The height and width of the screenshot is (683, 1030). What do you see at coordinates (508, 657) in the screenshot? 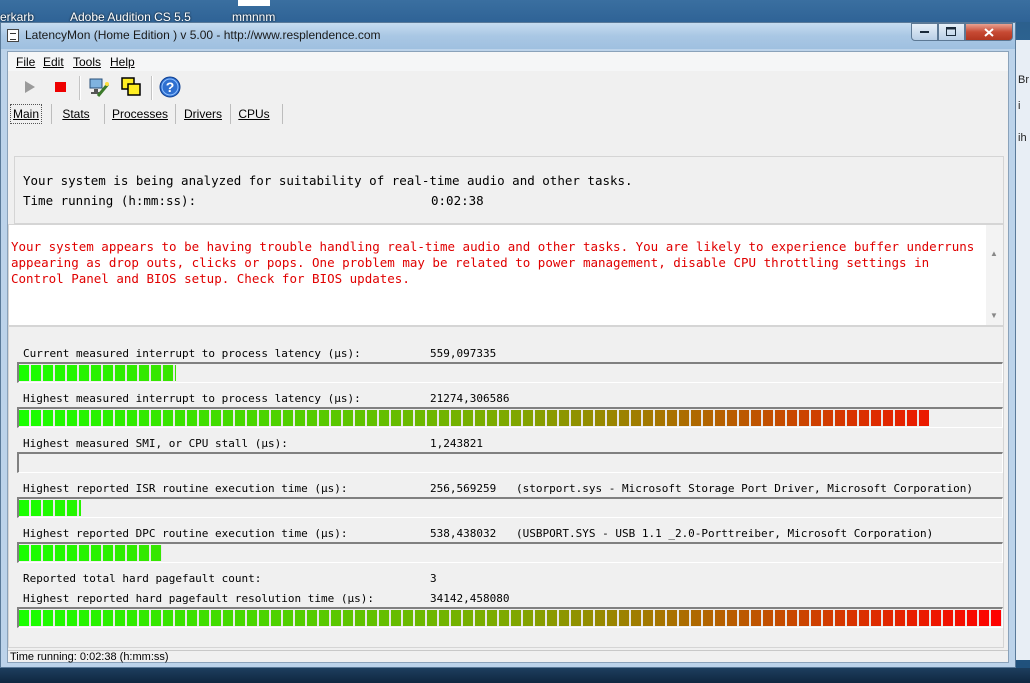
I see `status-bar: Time running: 0:02:38 (h:mm:ss)` at bounding box center [508, 657].